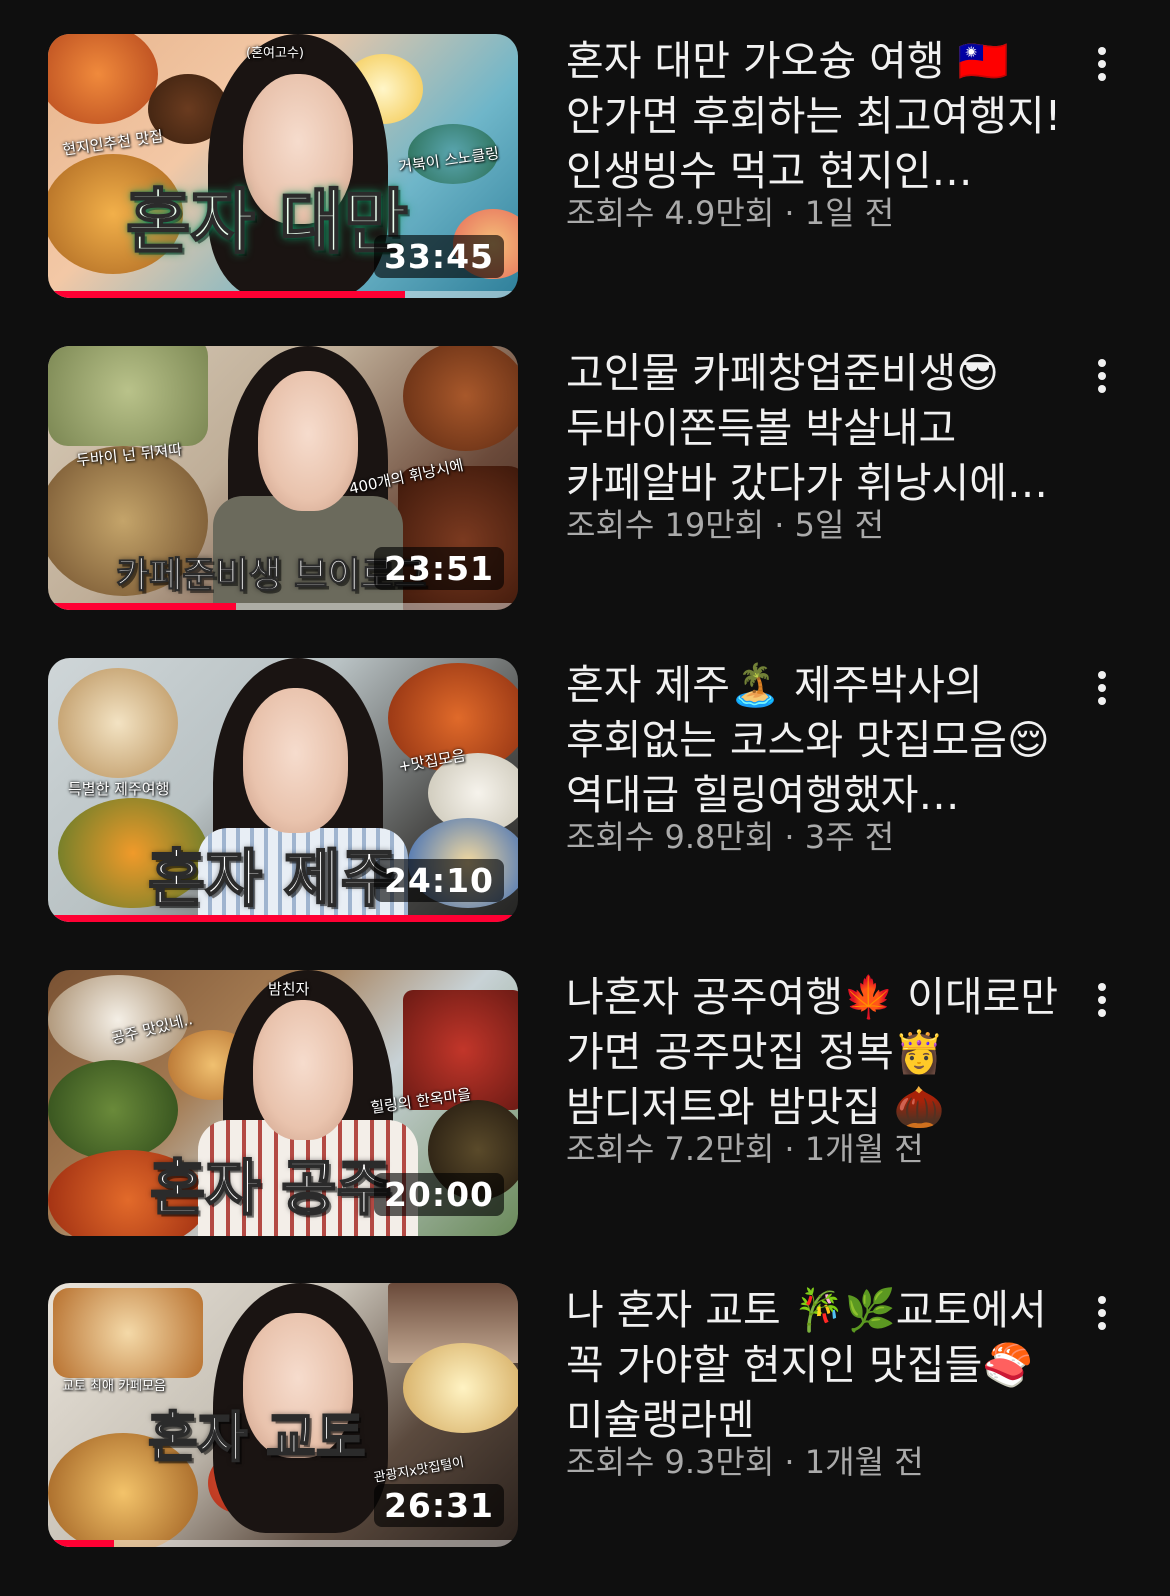 The width and height of the screenshot is (1170, 1596). Describe the element at coordinates (725, 525) in the screenshot. I see `video-meta: 조회수 19만회 · 5일 전` at that location.